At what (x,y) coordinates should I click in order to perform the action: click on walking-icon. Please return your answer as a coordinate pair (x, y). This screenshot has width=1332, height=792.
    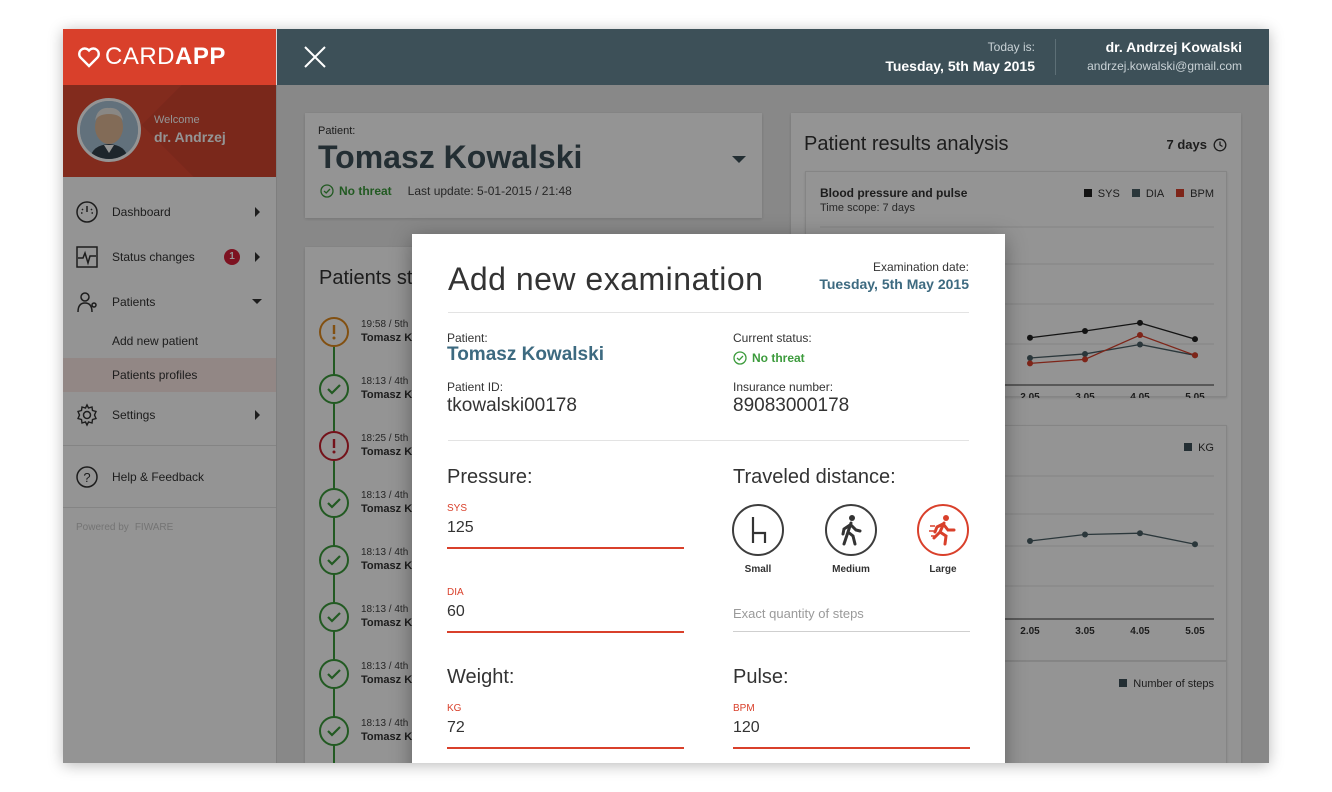
    Looking at the image, I should click on (851, 530).